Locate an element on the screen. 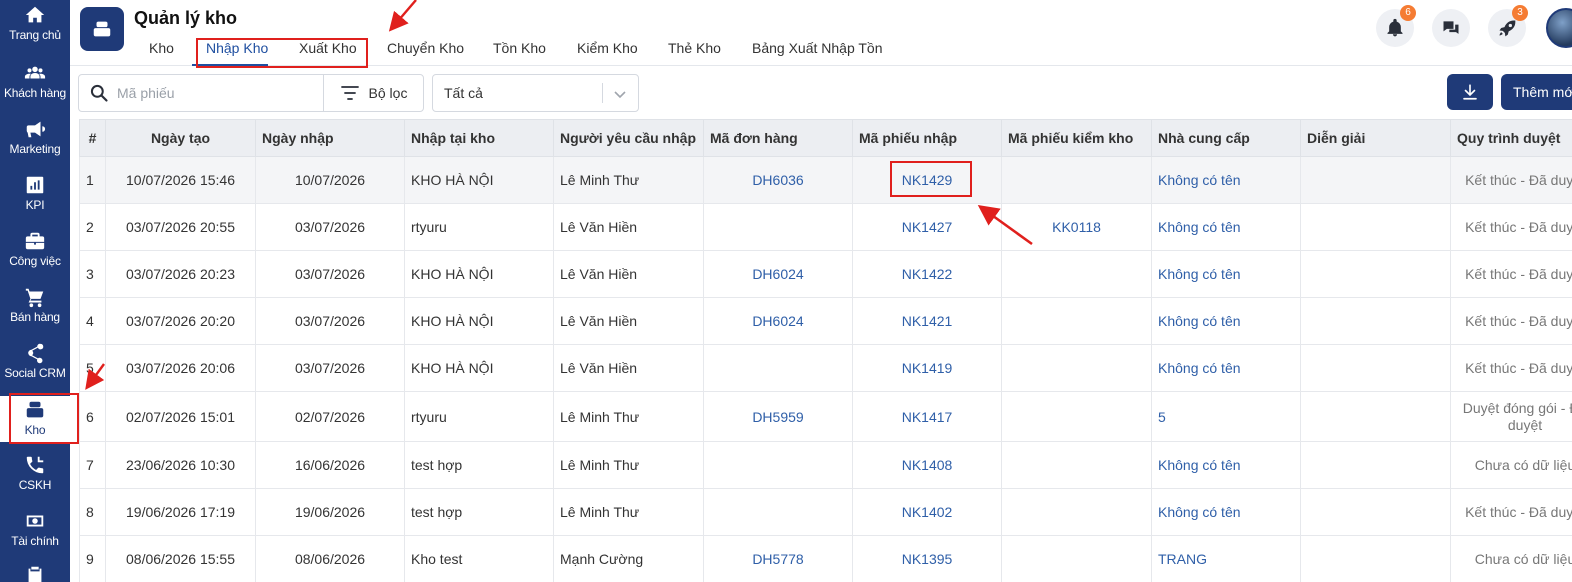 This screenshot has width=1572, height=582. column-header: Nhập tại kho is located at coordinates (479, 138).